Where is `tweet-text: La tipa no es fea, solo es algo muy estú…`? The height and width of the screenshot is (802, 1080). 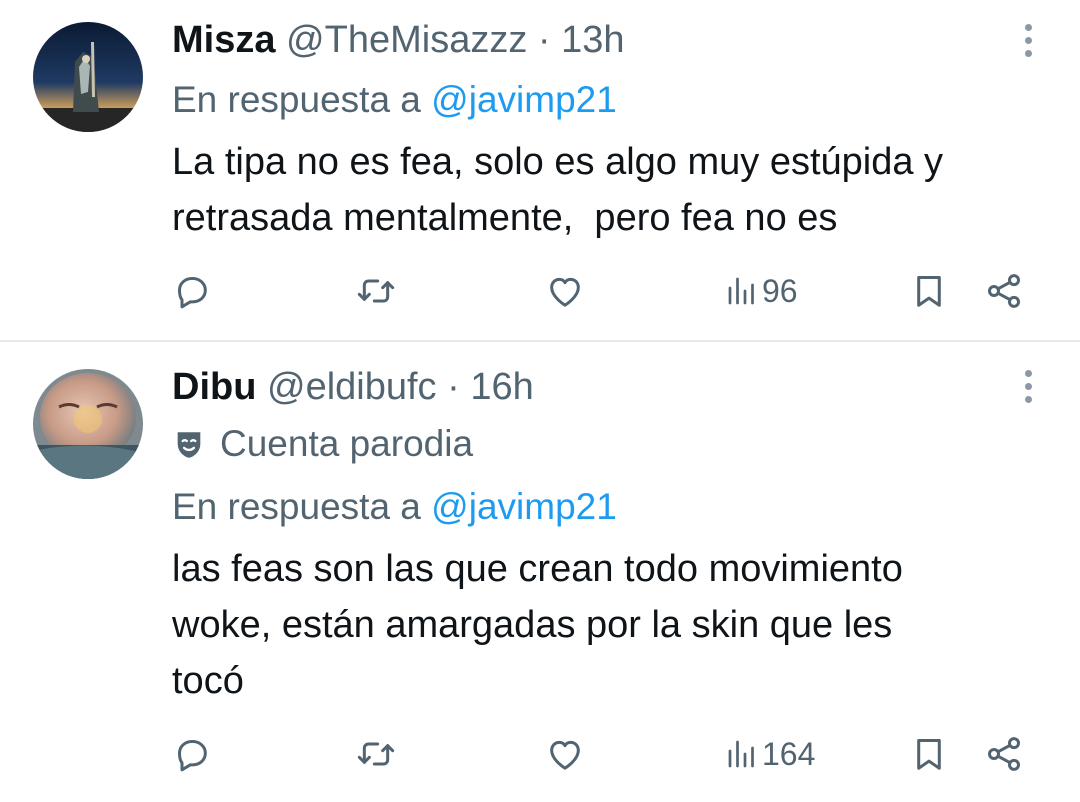
tweet-text: La tipa no es fea, solo es algo muy estú… is located at coordinates (558, 190).